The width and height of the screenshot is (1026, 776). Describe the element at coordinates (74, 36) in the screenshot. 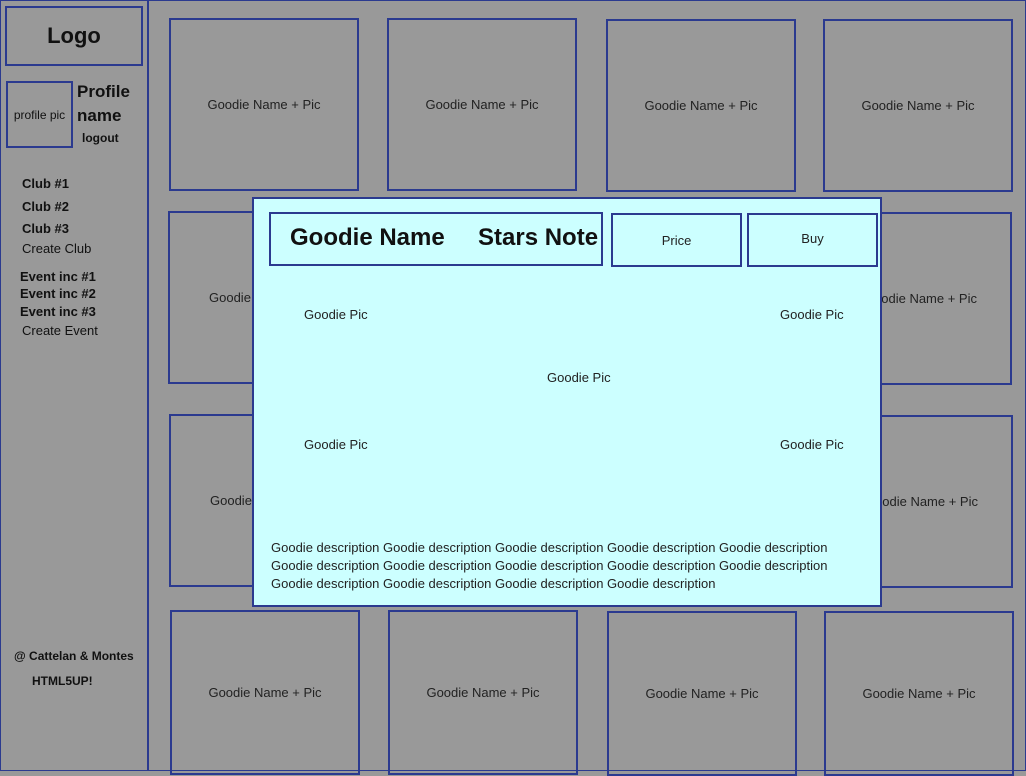

I see `logo: Logo` at that location.